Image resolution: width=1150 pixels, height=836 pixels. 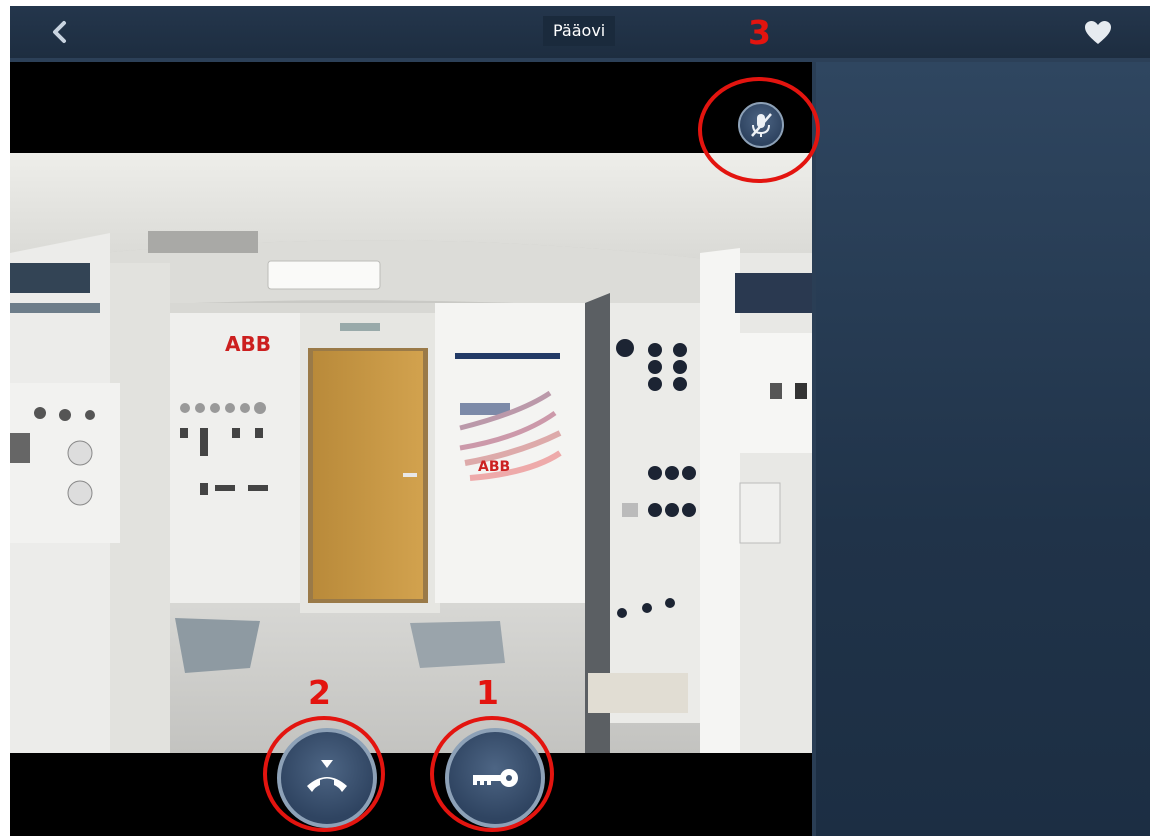 I want to click on annotation-ring-mute, so click(x=759, y=130).